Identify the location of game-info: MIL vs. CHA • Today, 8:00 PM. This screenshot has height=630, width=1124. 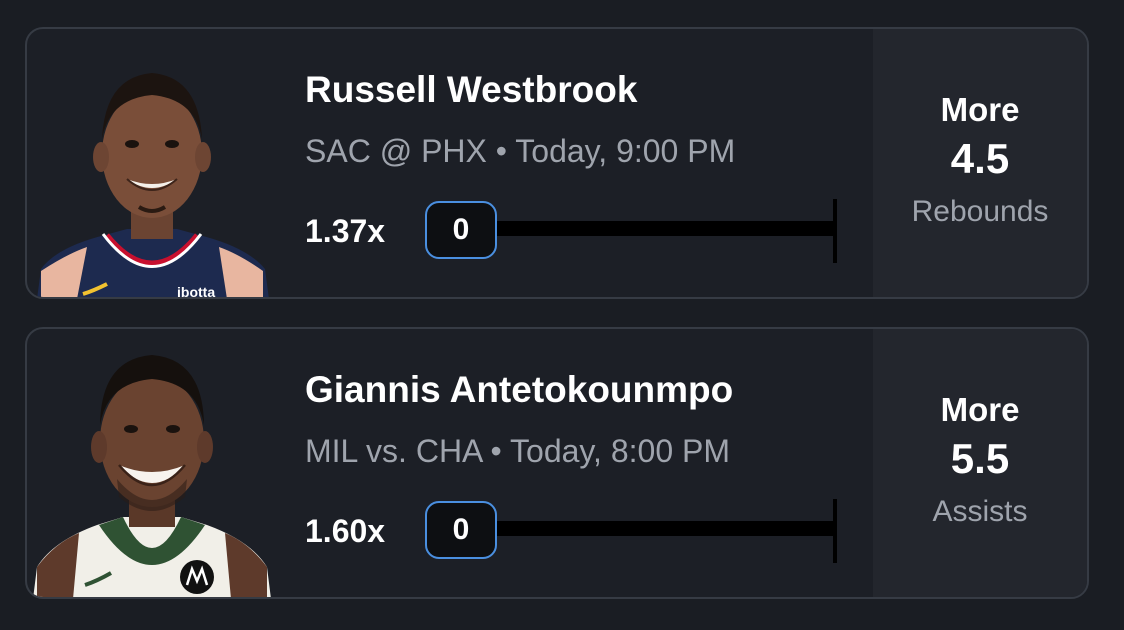
(517, 451).